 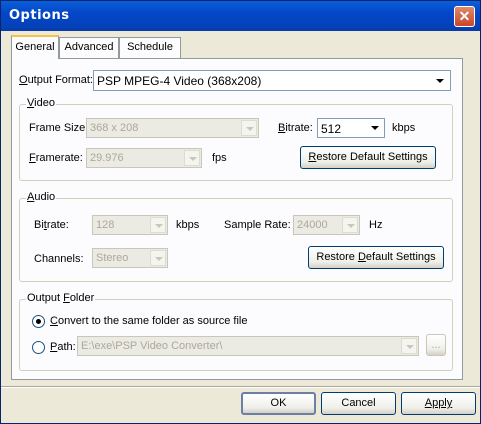 What do you see at coordinates (63, 347) in the screenshot?
I see `path-label: Path:` at bounding box center [63, 347].